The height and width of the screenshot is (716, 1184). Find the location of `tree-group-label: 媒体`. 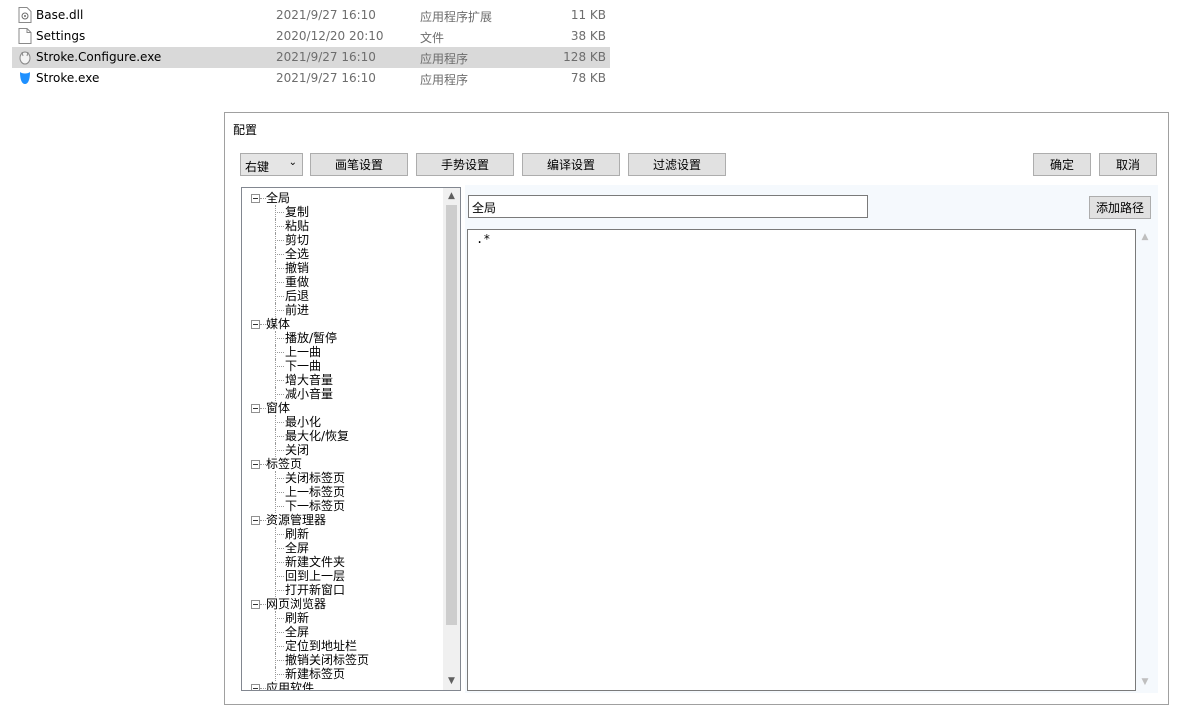

tree-group-label: 媒体 is located at coordinates (278, 324).